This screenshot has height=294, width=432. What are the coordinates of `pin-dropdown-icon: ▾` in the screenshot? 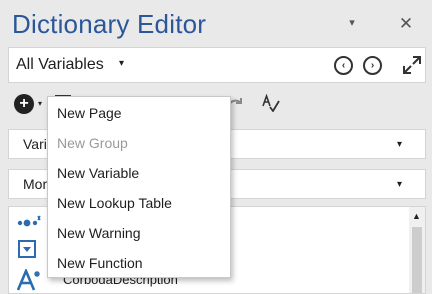 It's located at (352, 23).